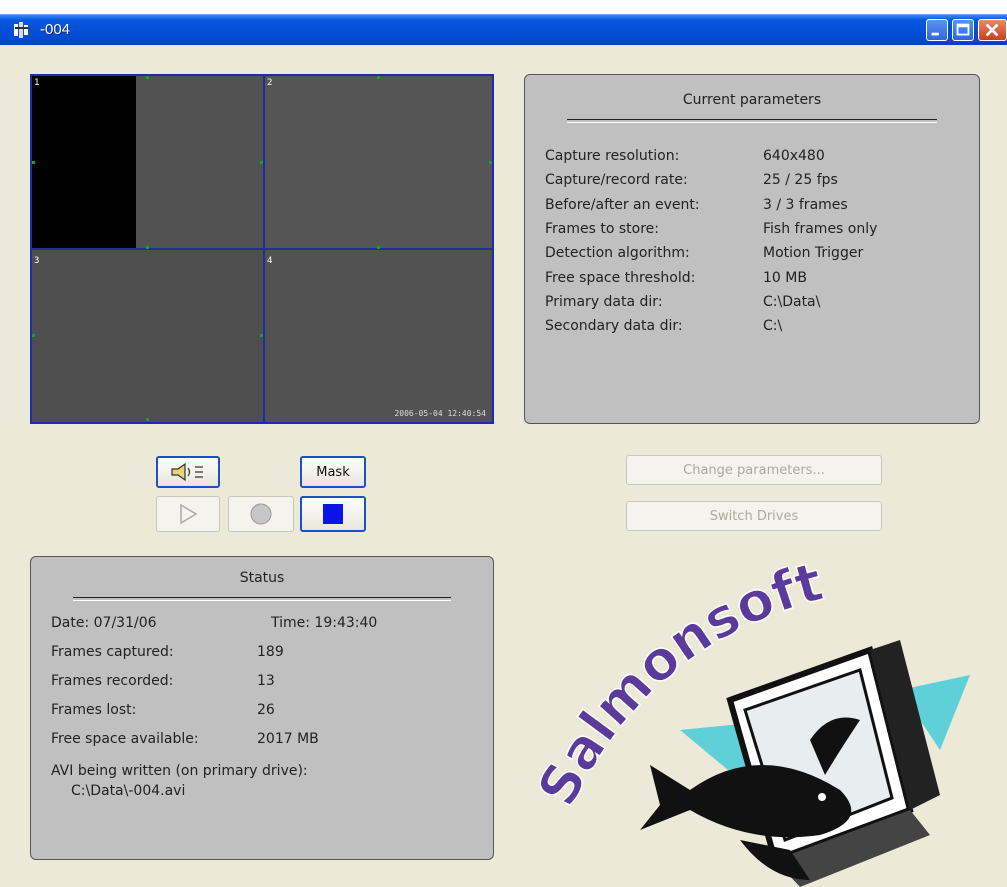 This screenshot has height=887, width=1007. What do you see at coordinates (617, 253) in the screenshot?
I see `param-label: Detection algorithm:` at bounding box center [617, 253].